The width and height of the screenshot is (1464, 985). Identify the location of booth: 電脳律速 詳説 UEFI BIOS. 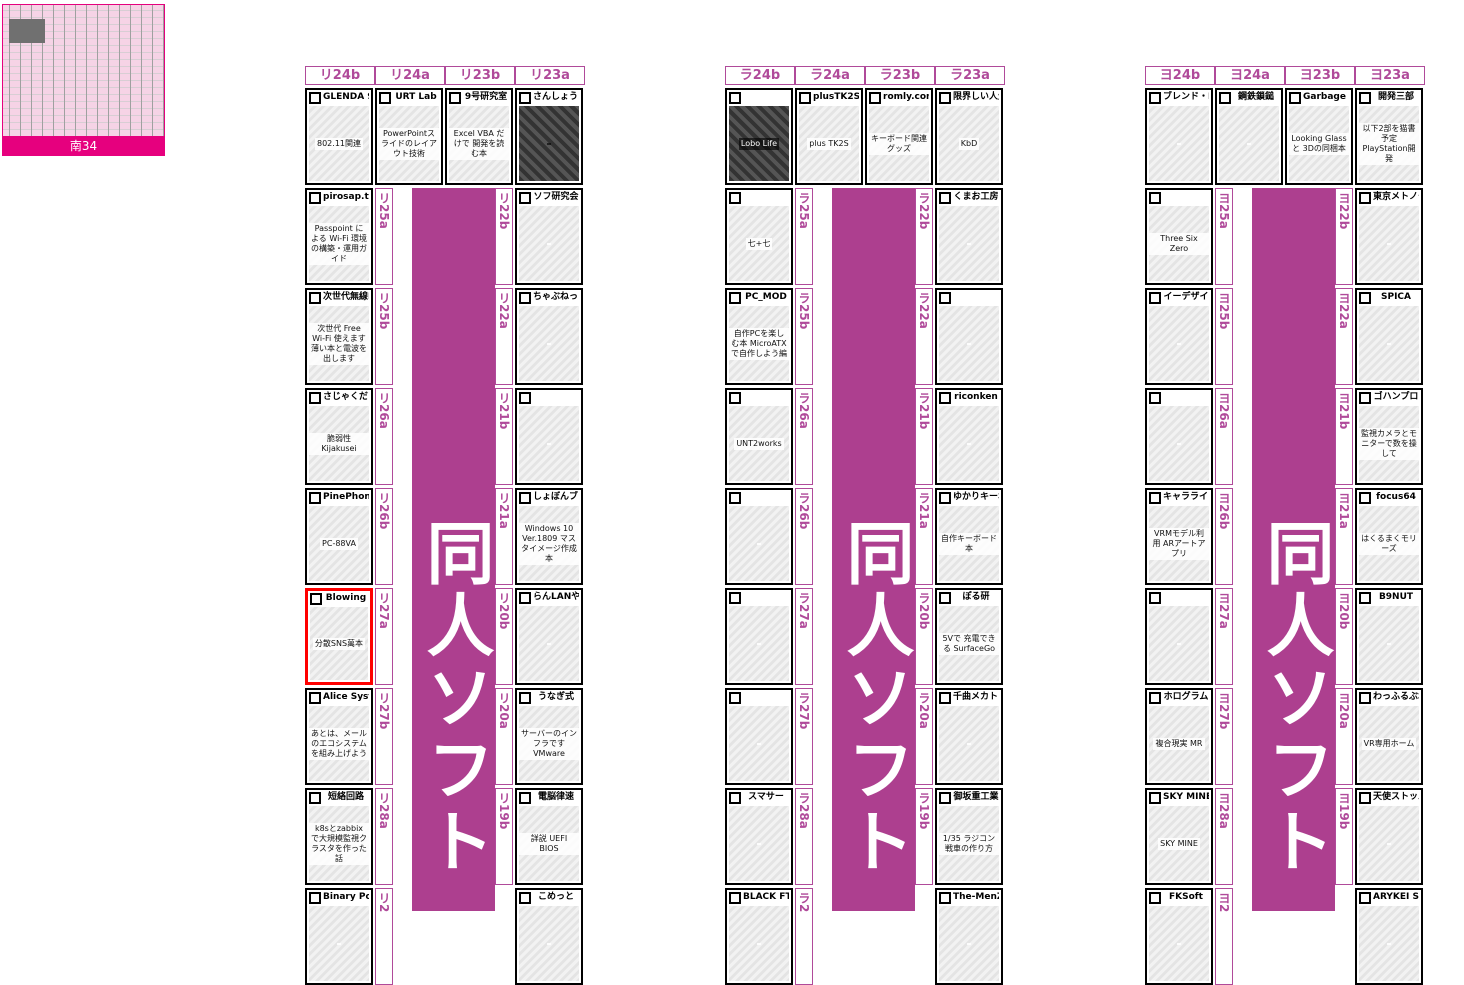
(549, 836).